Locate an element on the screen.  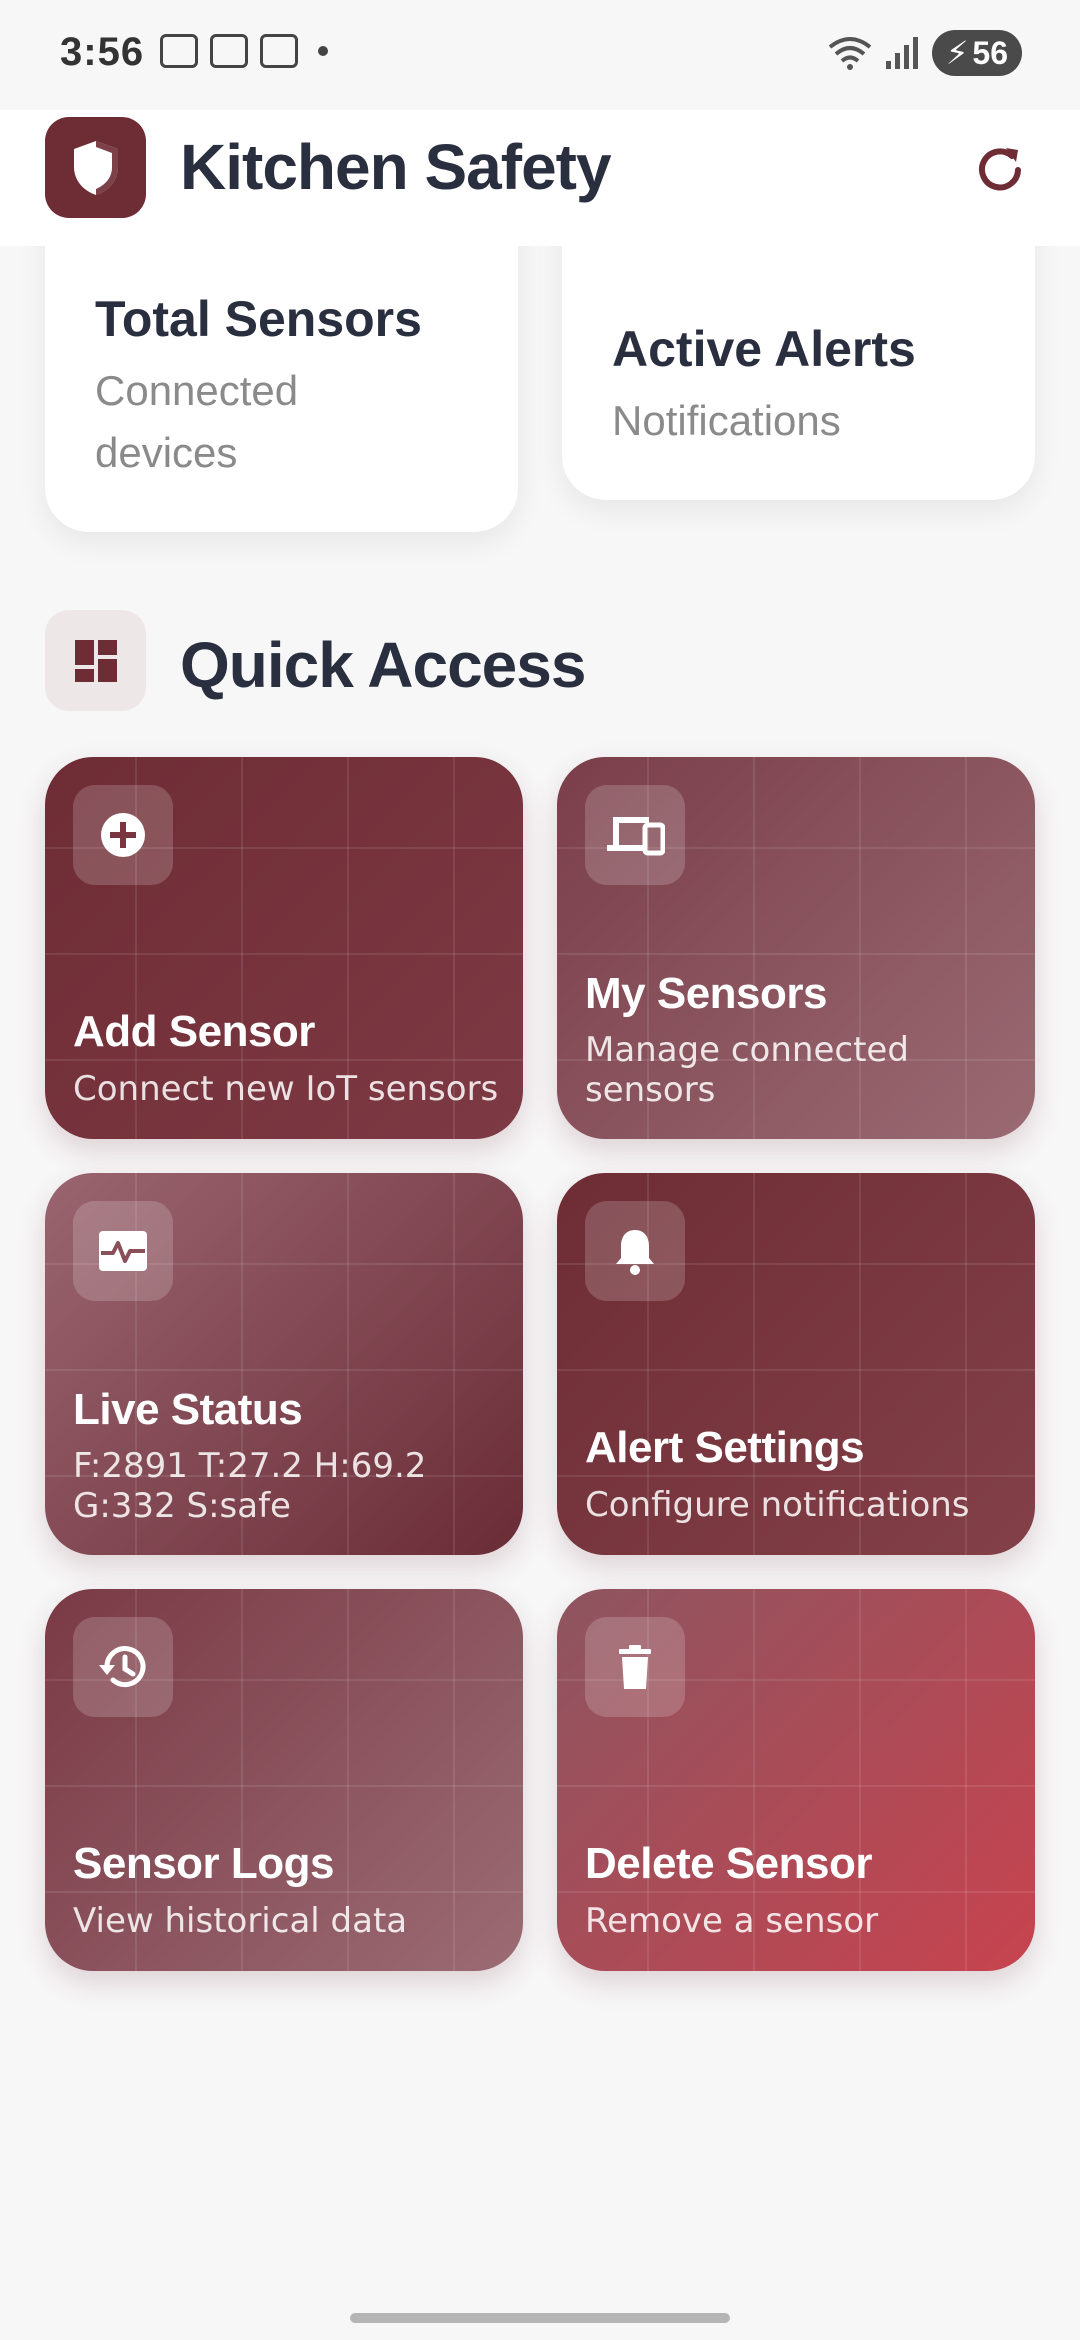
tile-title: Sensor Logs is located at coordinates (204, 1863).